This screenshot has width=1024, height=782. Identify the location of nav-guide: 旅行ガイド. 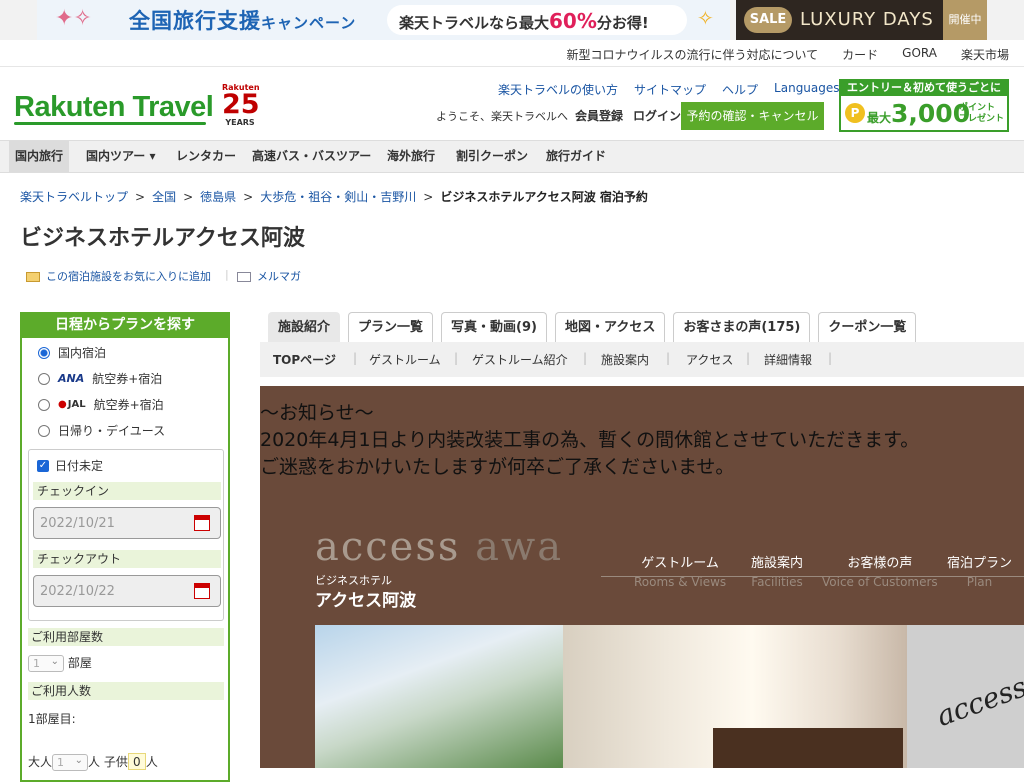
(576, 156).